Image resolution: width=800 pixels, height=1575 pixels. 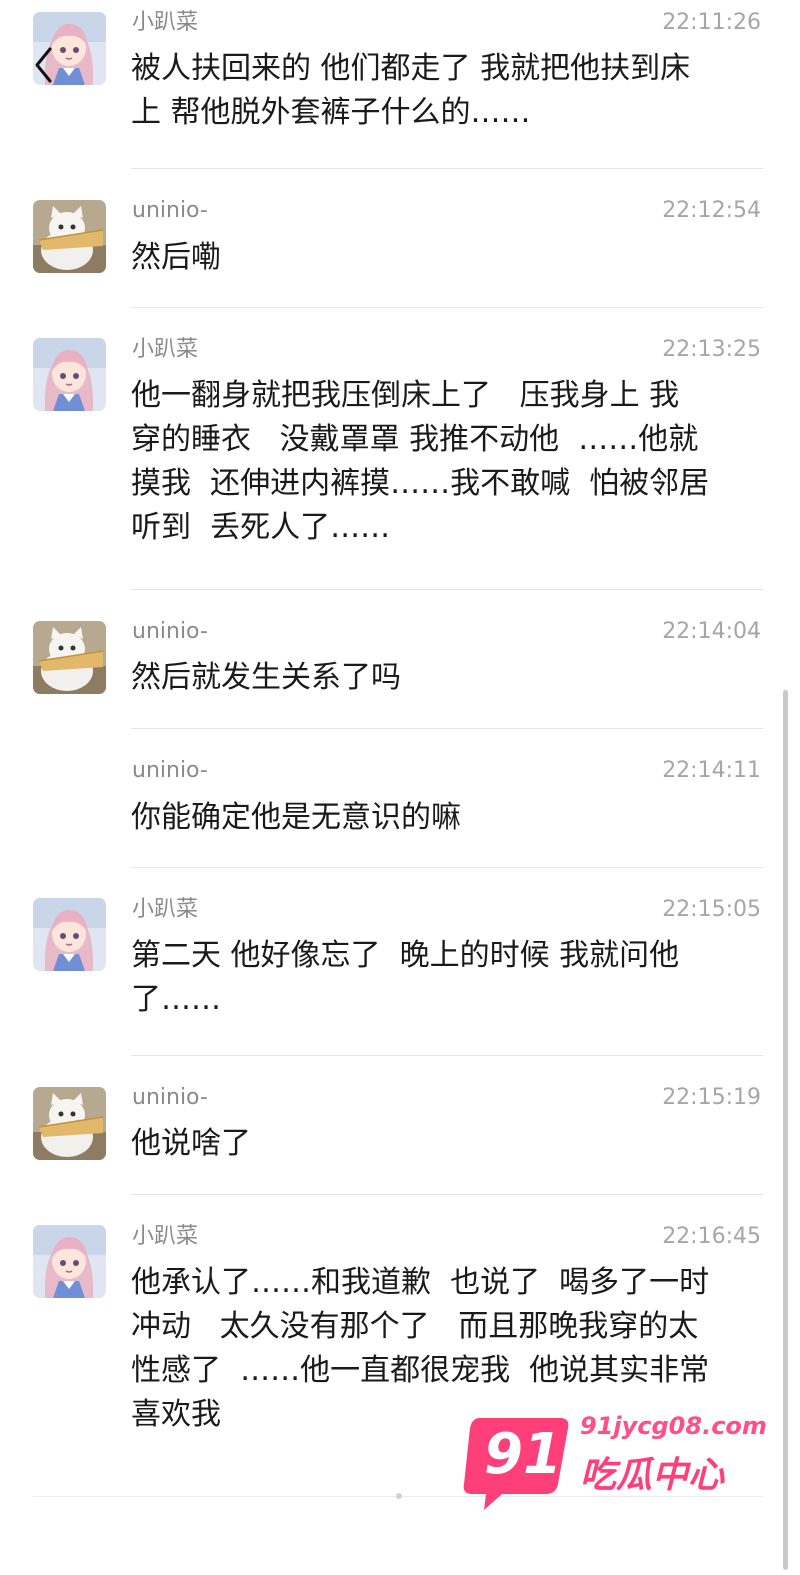 What do you see at coordinates (652, 1475) in the screenshot?
I see `watermark-name: 吃瓜中心` at bounding box center [652, 1475].